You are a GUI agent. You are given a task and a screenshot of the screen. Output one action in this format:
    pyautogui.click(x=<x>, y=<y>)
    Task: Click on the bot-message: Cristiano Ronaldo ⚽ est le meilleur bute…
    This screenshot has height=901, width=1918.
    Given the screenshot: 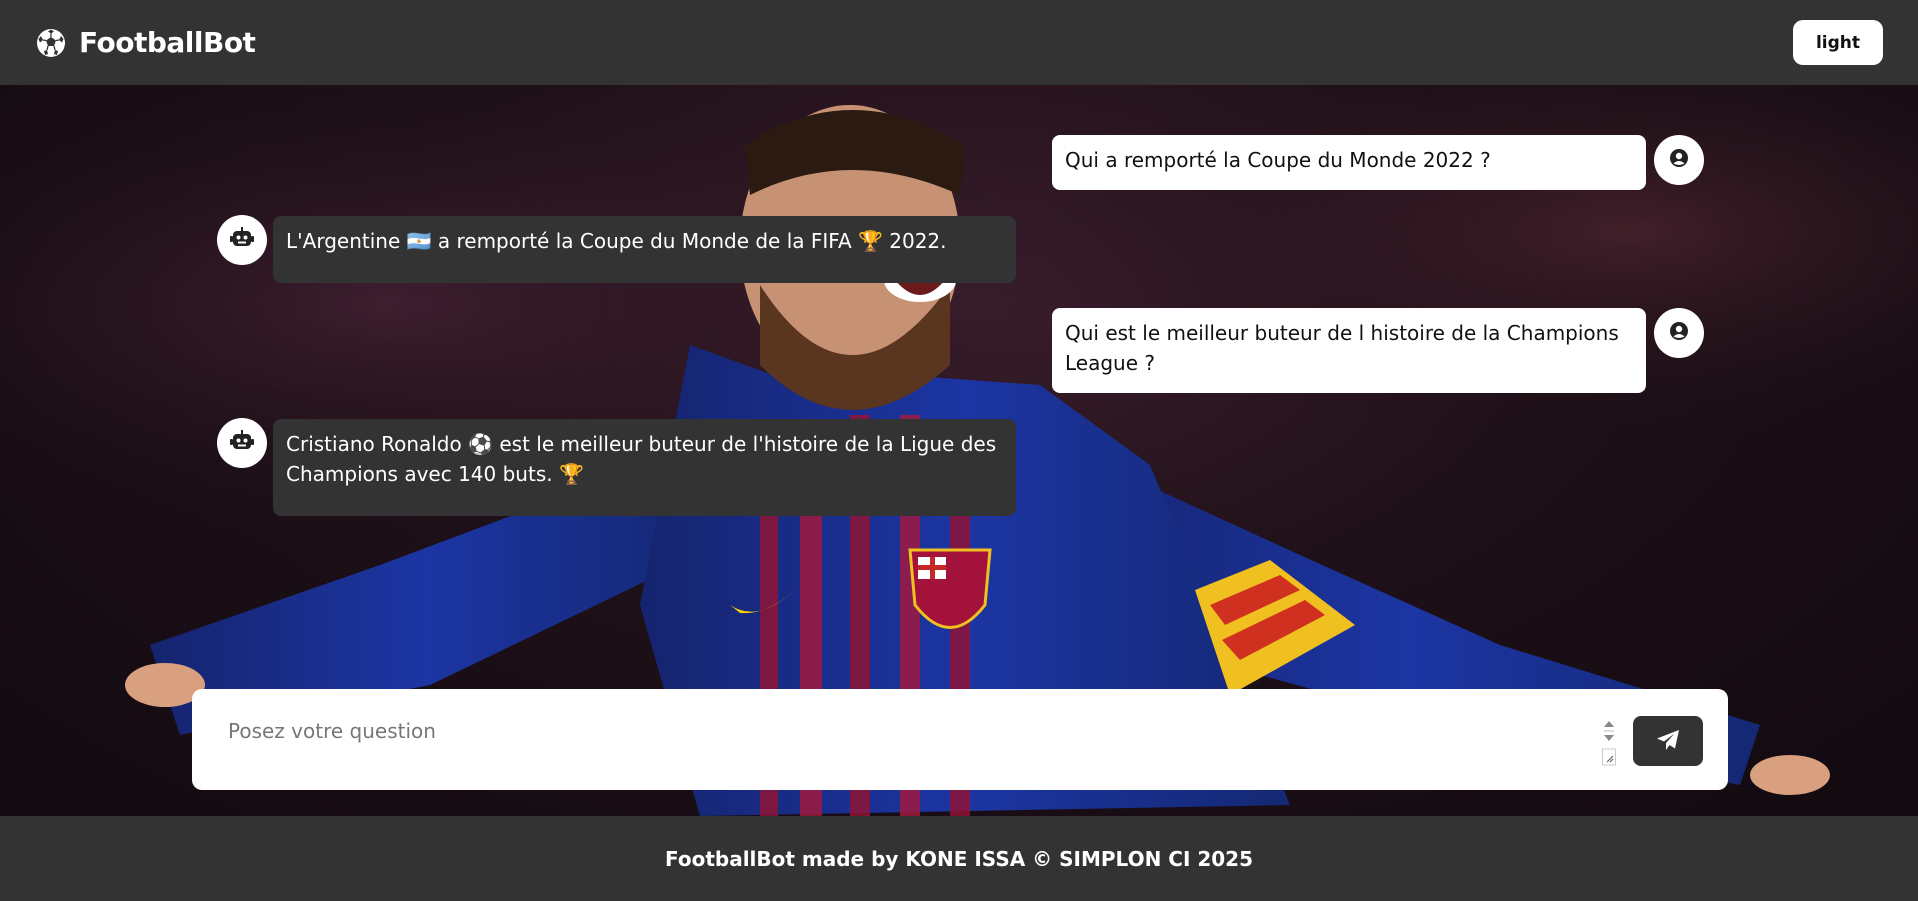 What is the action you would take?
    pyautogui.click(x=644, y=467)
    